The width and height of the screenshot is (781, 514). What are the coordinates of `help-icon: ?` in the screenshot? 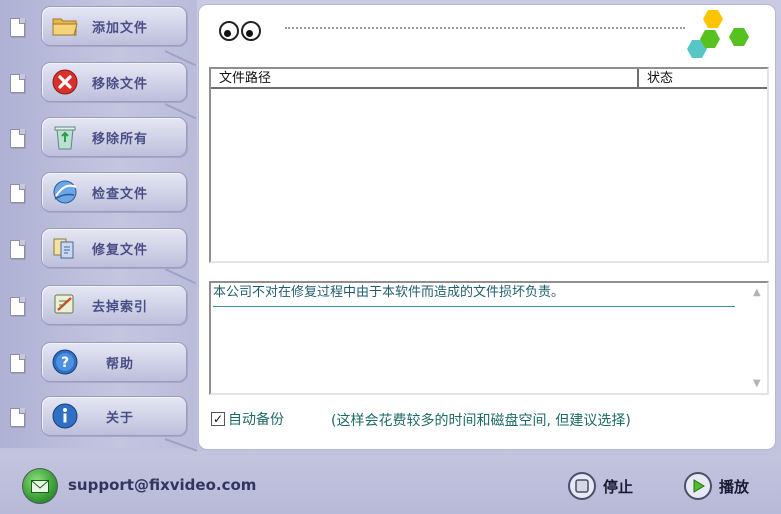 It's located at (65, 362).